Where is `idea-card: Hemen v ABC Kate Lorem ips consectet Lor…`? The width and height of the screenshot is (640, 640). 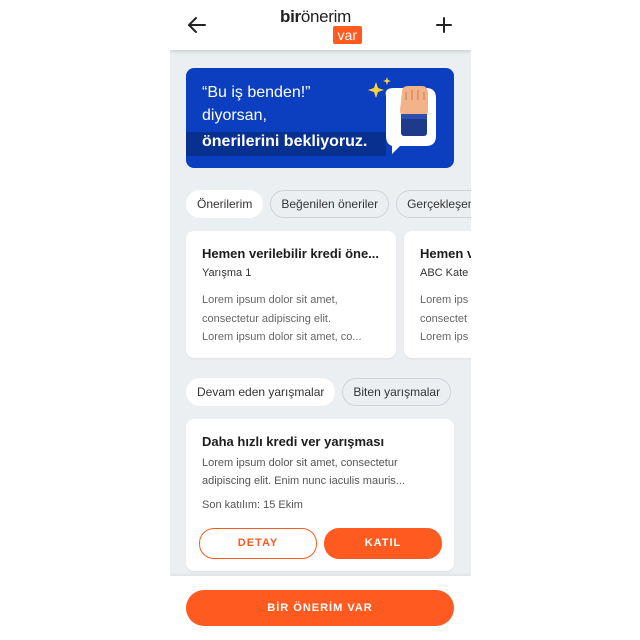
idea-card: Hemen v ABC Kate Lorem ips consectet Lor… is located at coordinates (437, 294).